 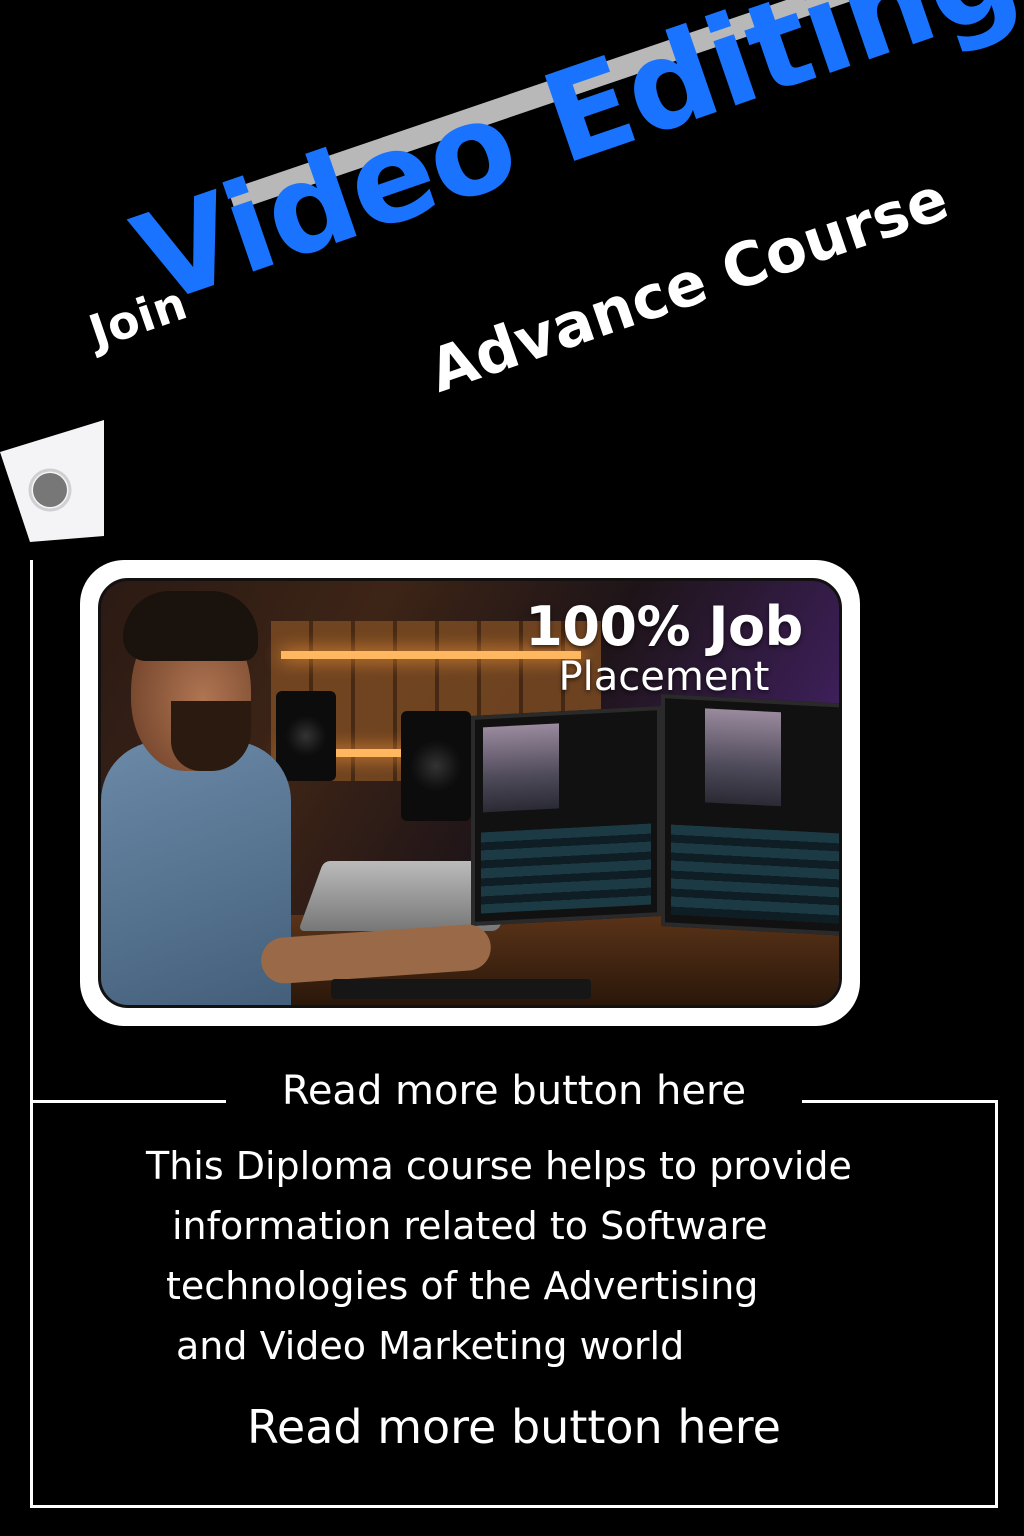 I want to click on placement-badge: 100% Job Placement, so click(x=664, y=647).